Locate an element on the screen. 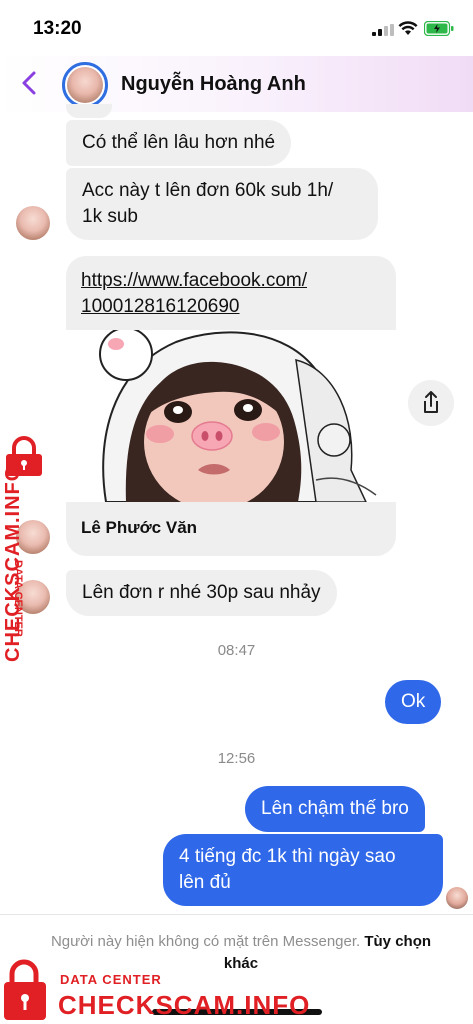 The image size is (473, 1024). message-outgoing: Lên chậm thế bro is located at coordinates (335, 809).